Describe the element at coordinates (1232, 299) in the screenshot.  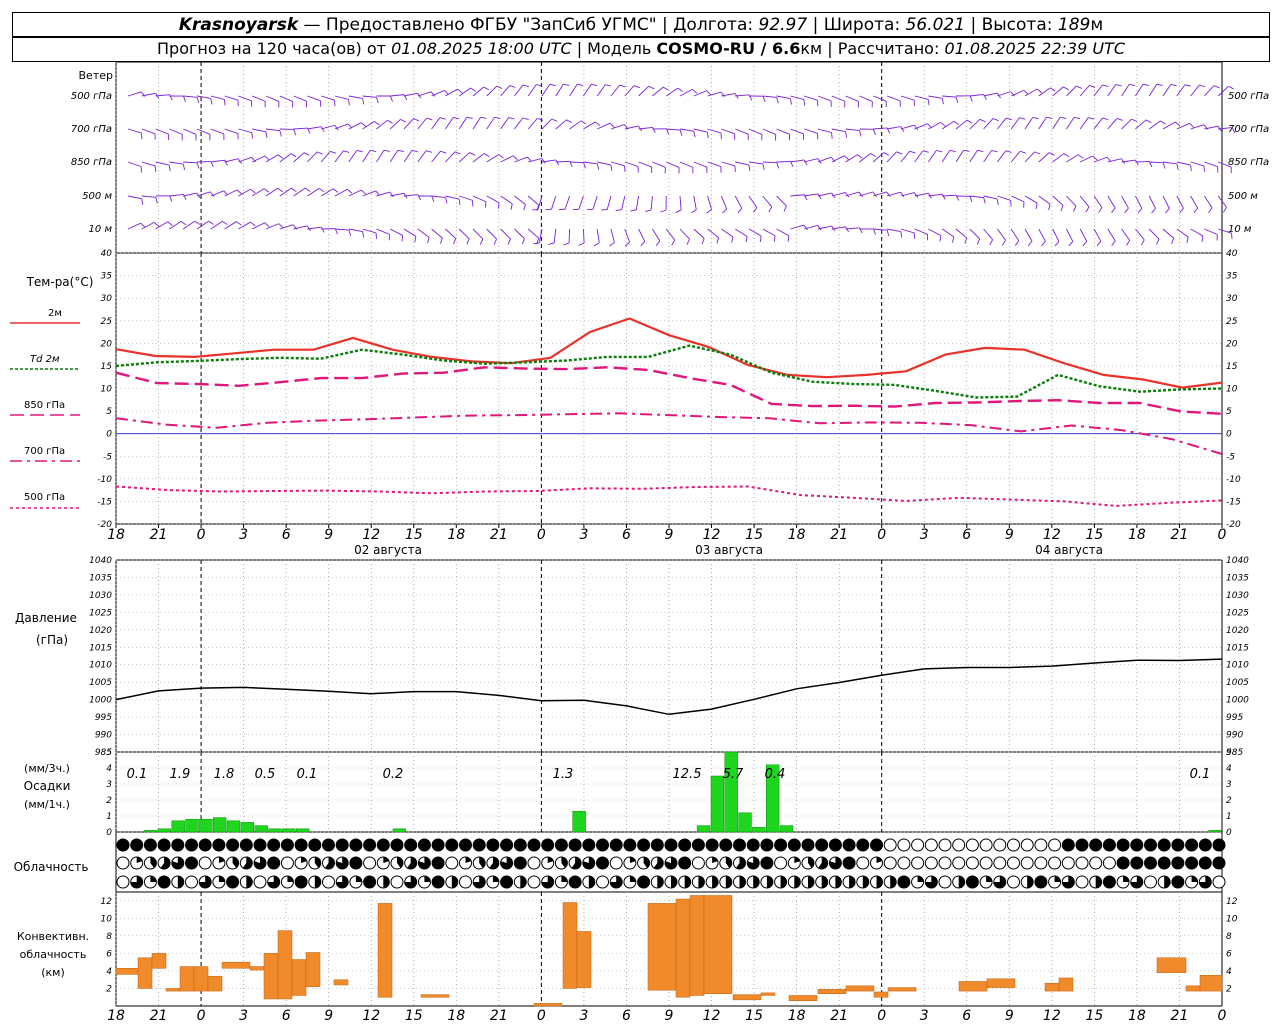
I see `temp-tick-label-right: 30` at that location.